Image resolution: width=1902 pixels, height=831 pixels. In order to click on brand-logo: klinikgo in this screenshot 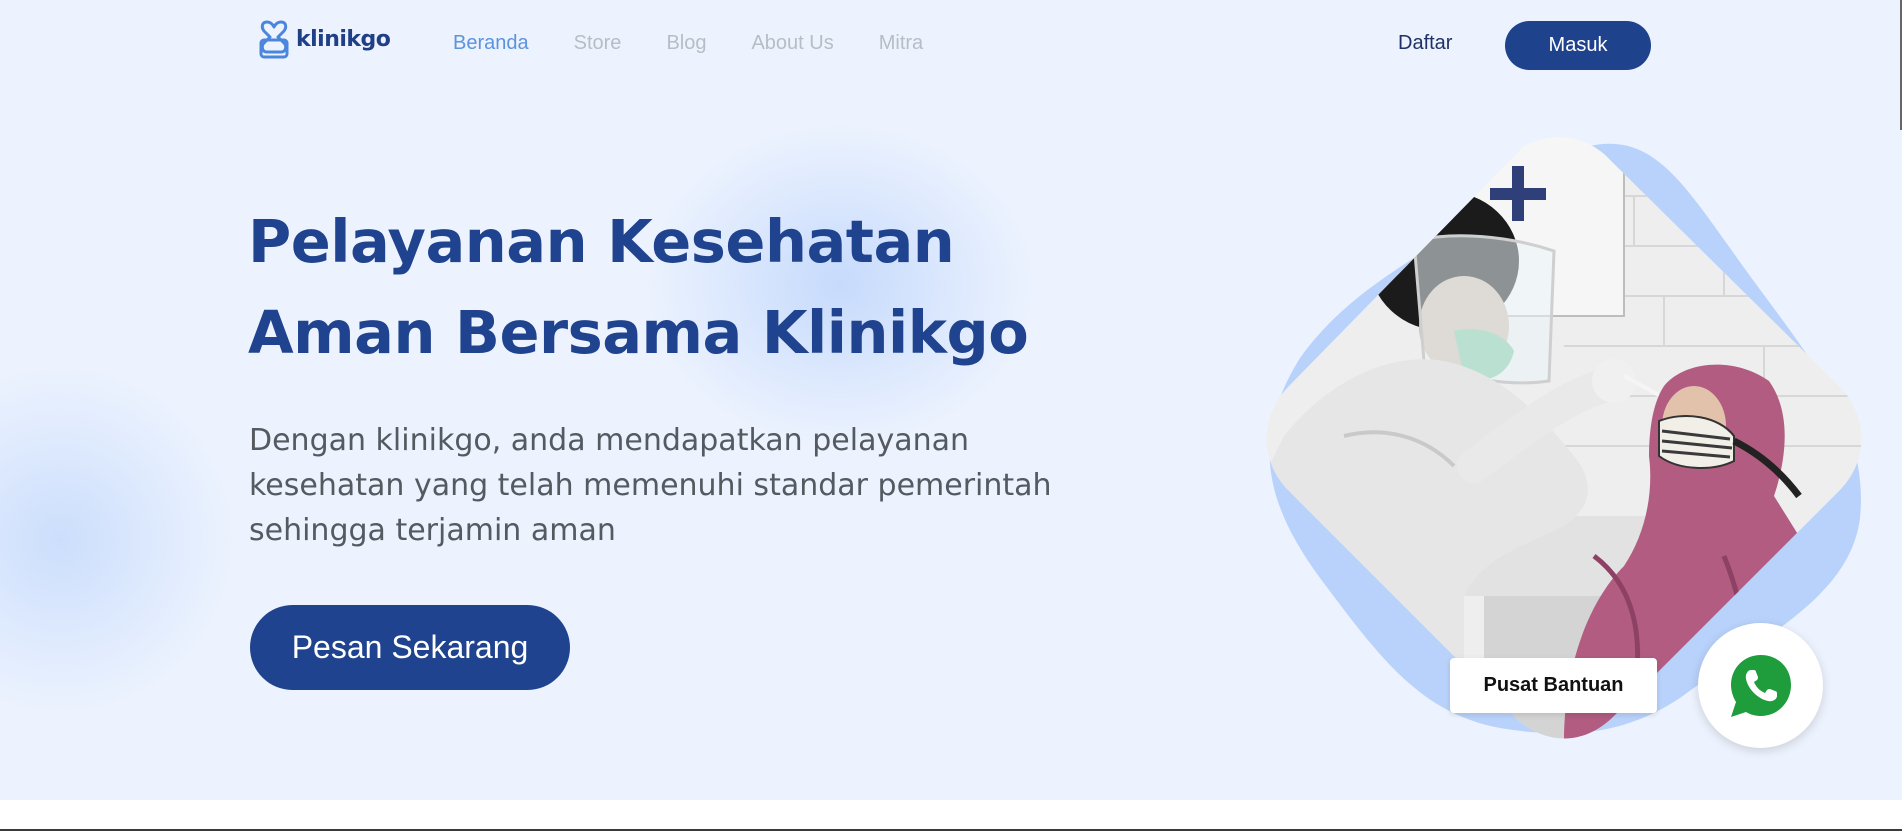, I will do `click(324, 39)`.